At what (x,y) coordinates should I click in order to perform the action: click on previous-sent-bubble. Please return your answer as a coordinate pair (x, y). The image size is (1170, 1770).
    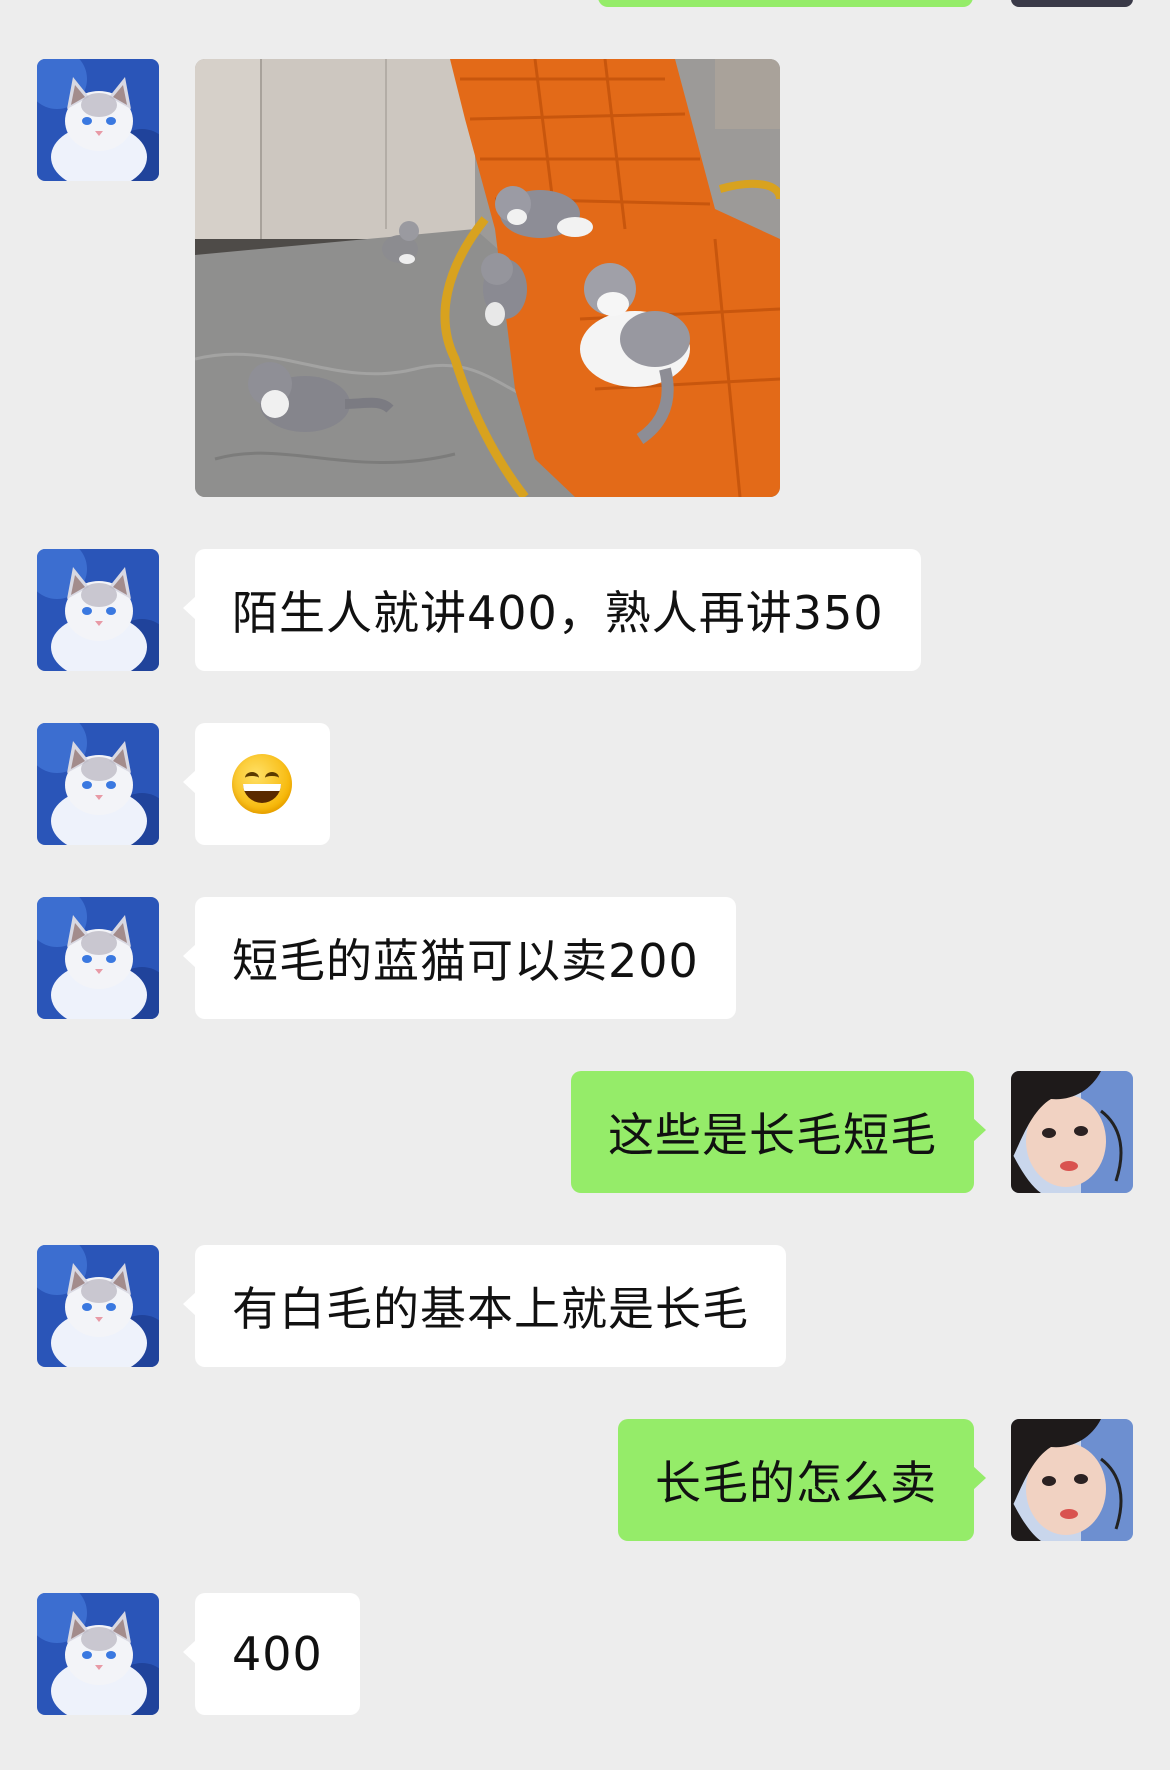
    Looking at the image, I should click on (785, 3).